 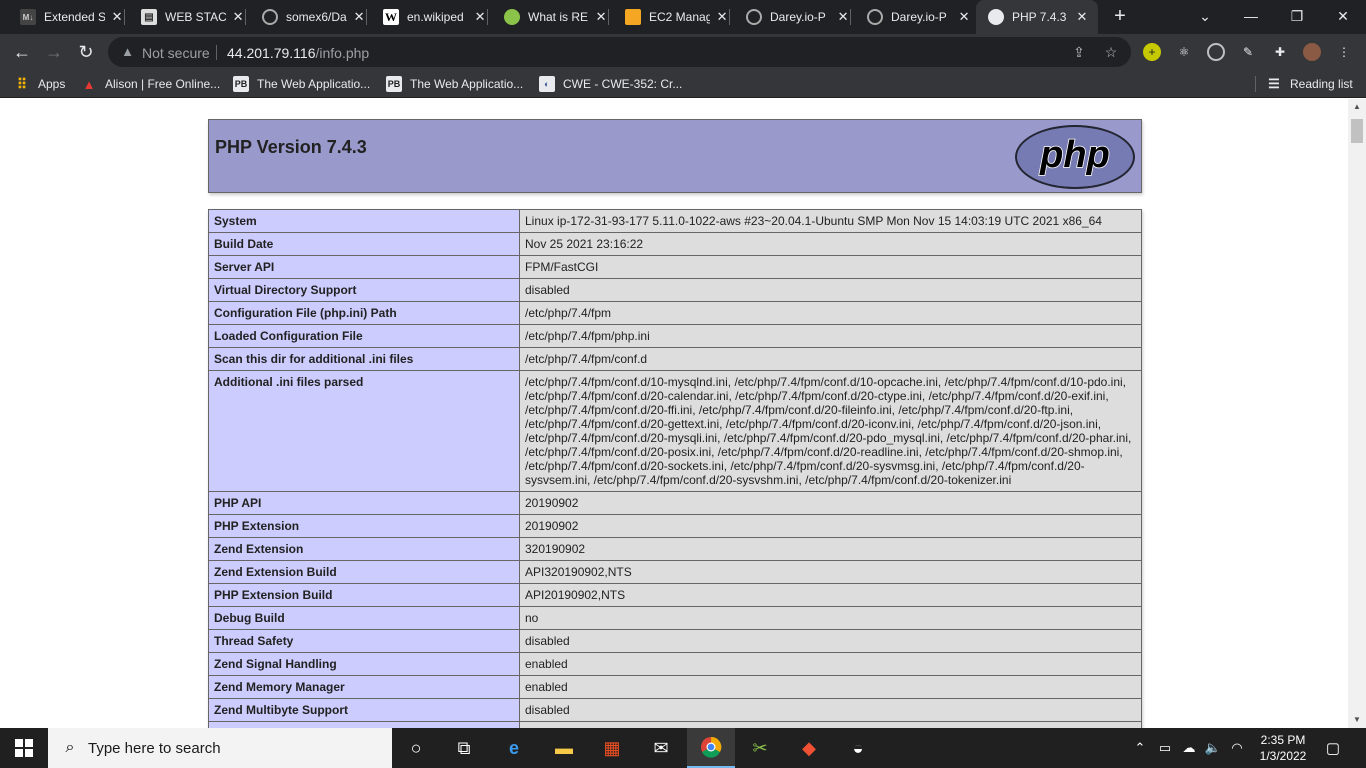 What do you see at coordinates (304, 17) in the screenshot?
I see `tab-somex6: somex6/Da ✕` at bounding box center [304, 17].